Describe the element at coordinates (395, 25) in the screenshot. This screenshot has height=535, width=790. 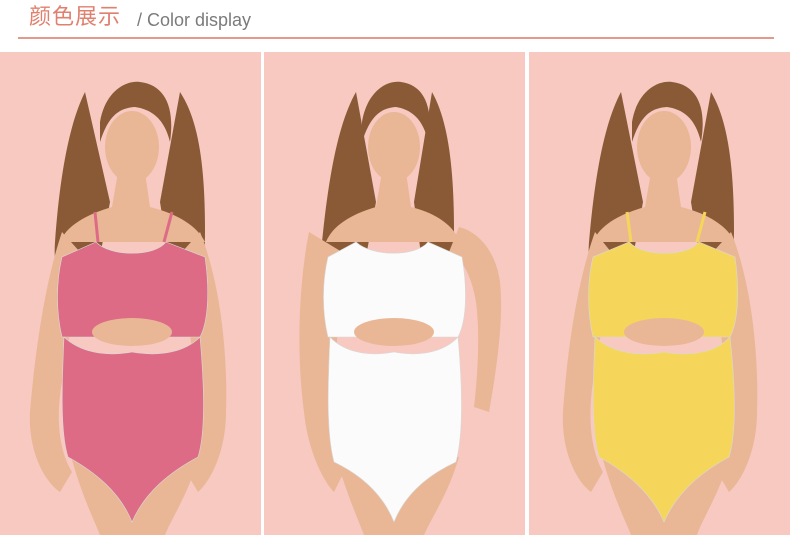
I see `section-header: 颜色展示 / Color display` at that location.